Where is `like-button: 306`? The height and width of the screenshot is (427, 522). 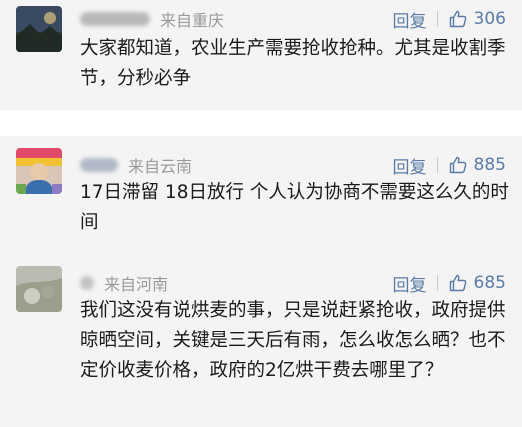 like-button: 306 is located at coordinates (477, 19).